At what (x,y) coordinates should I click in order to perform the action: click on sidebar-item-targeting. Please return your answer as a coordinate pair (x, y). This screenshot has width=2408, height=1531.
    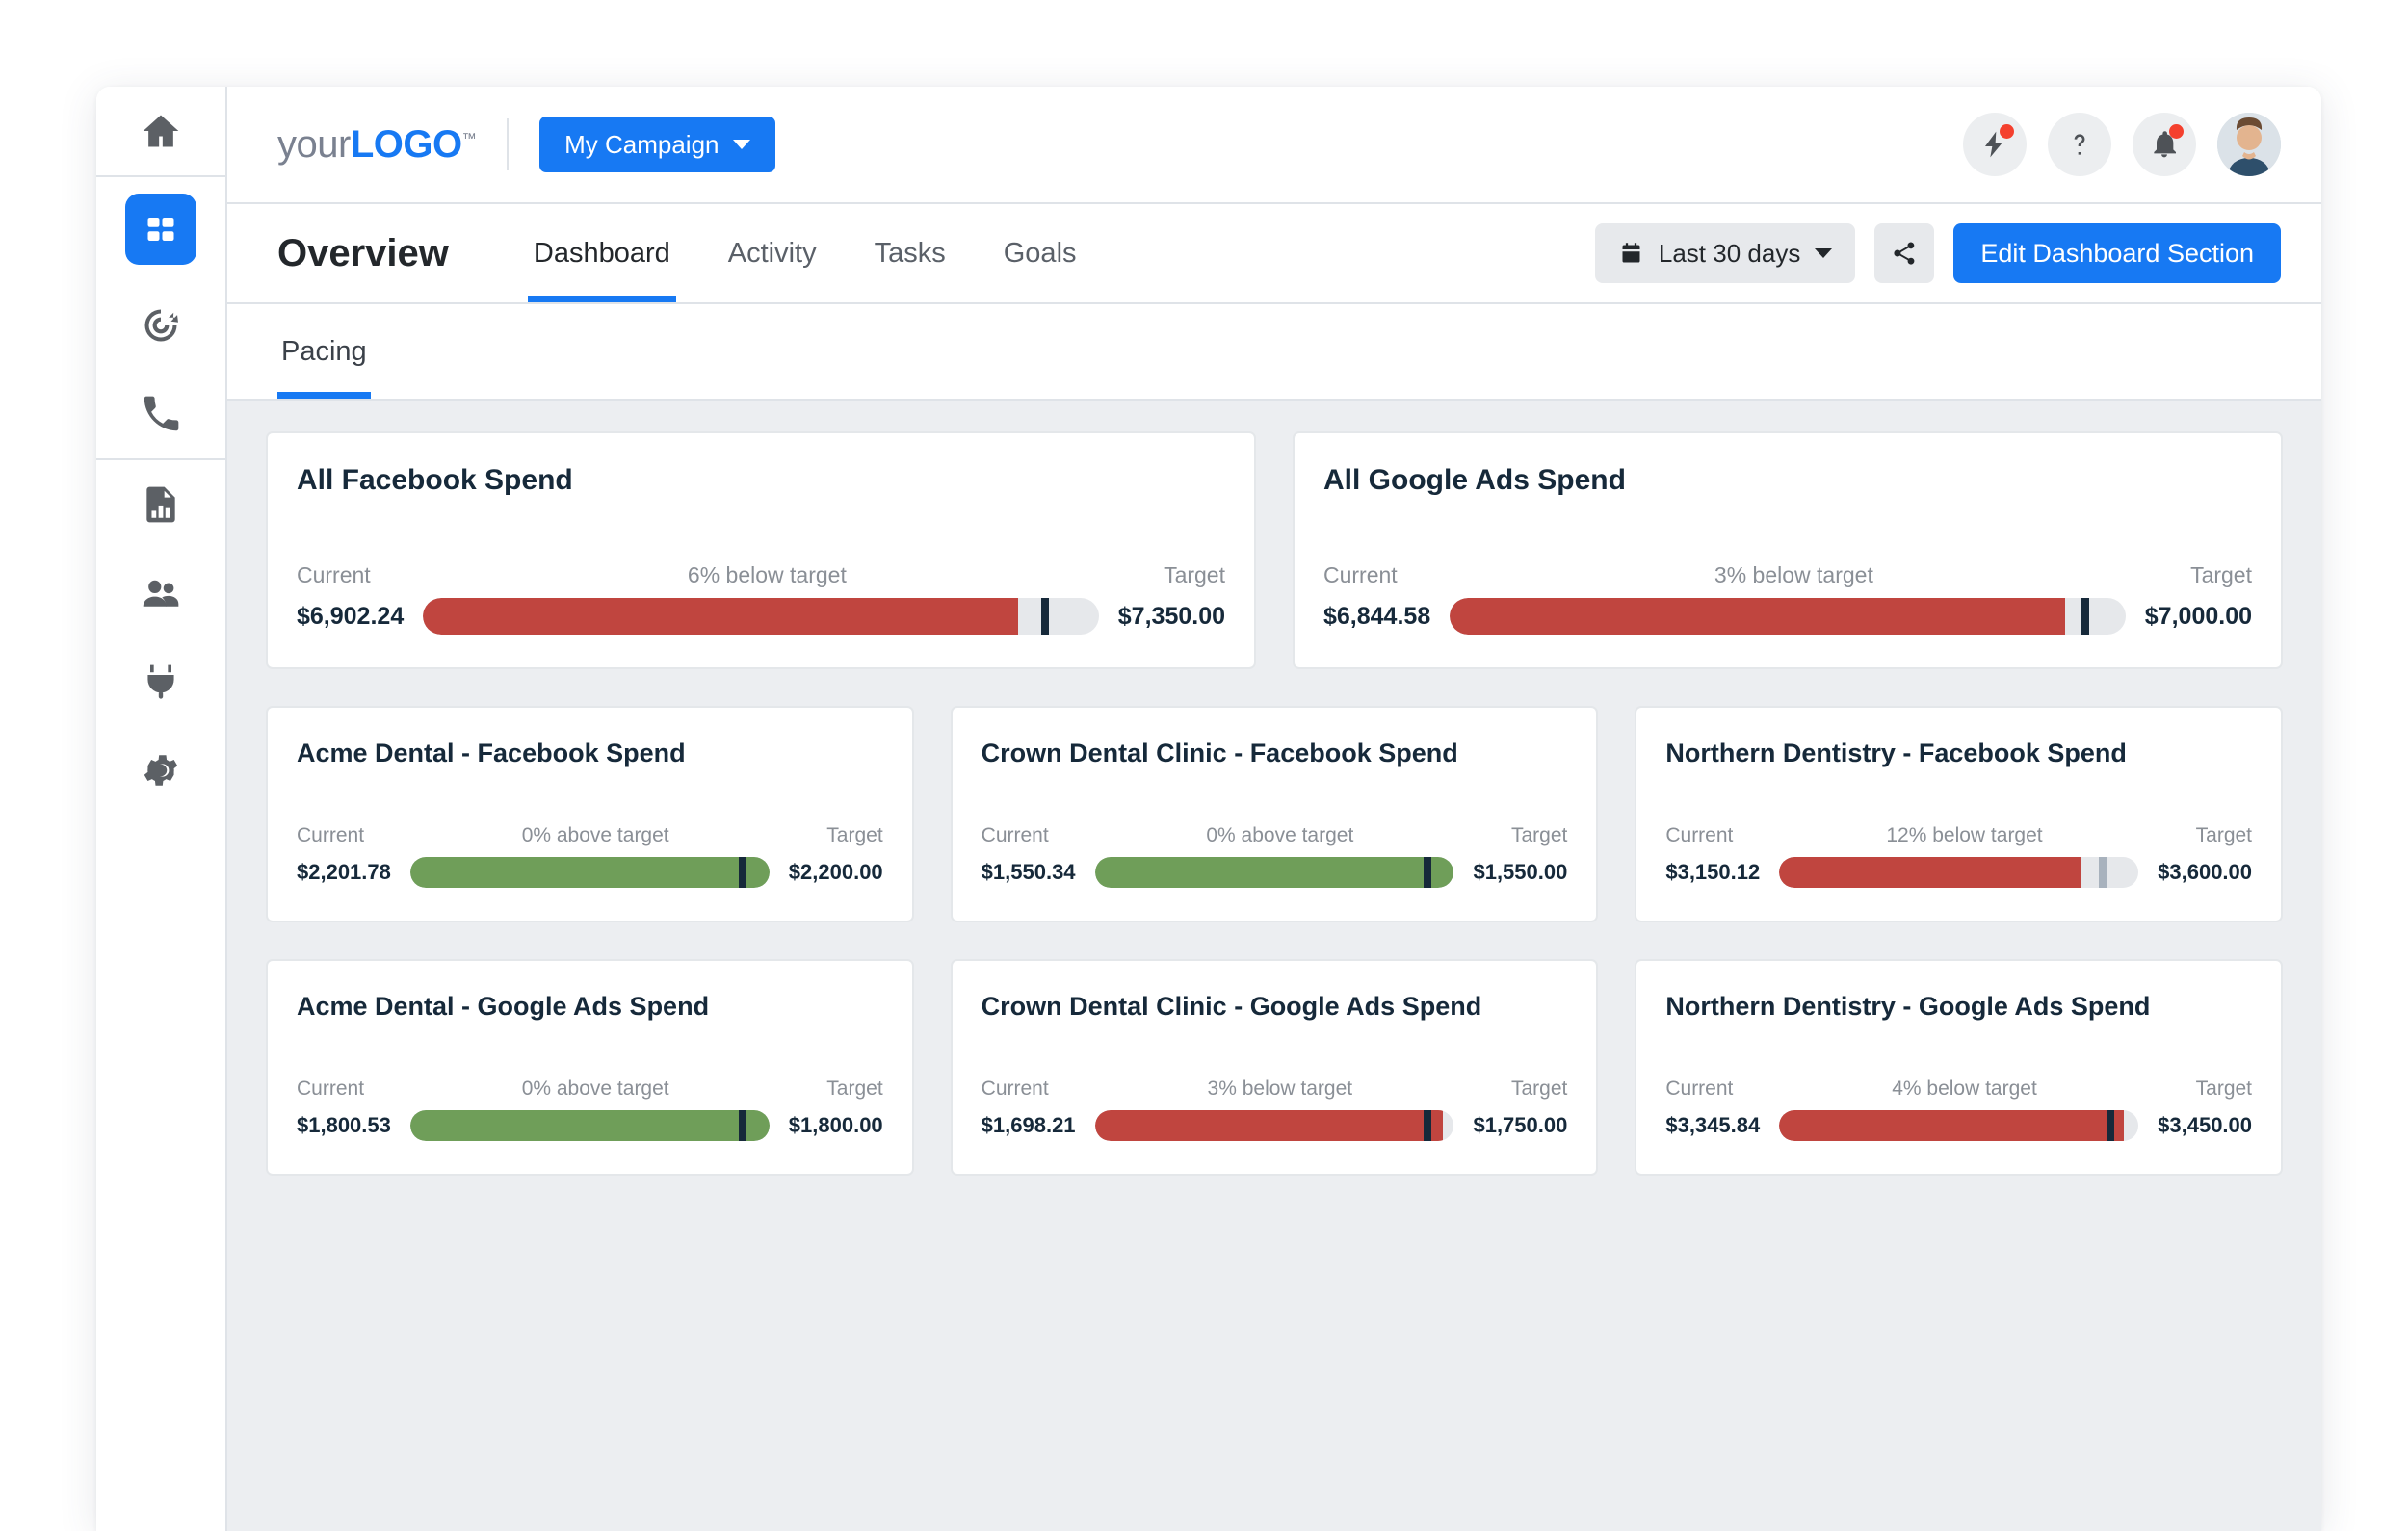
    Looking at the image, I should click on (160, 325).